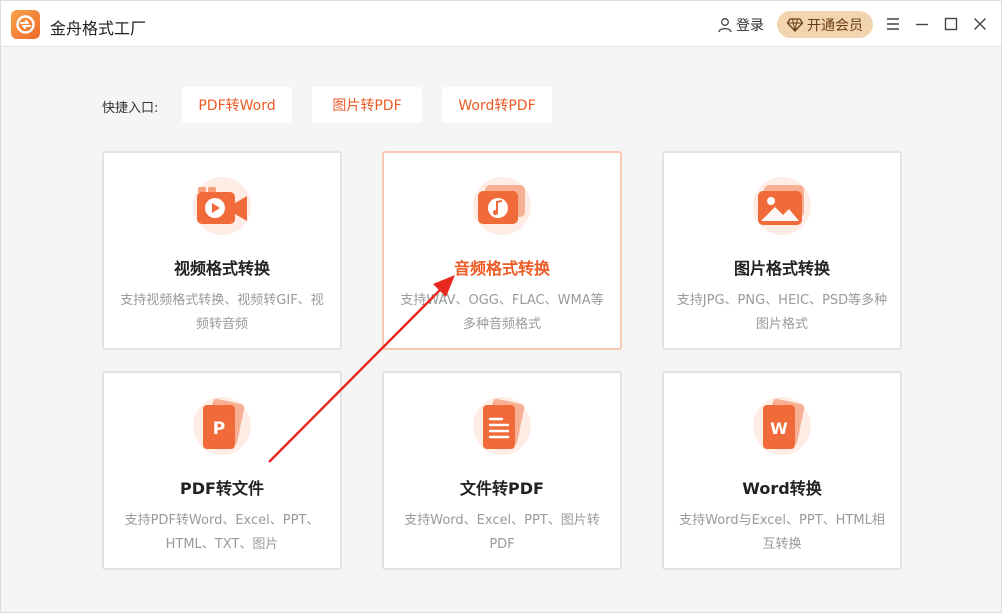 This screenshot has height=613, width=1002. Describe the element at coordinates (502, 426) in the screenshot. I see `document-icon` at that location.